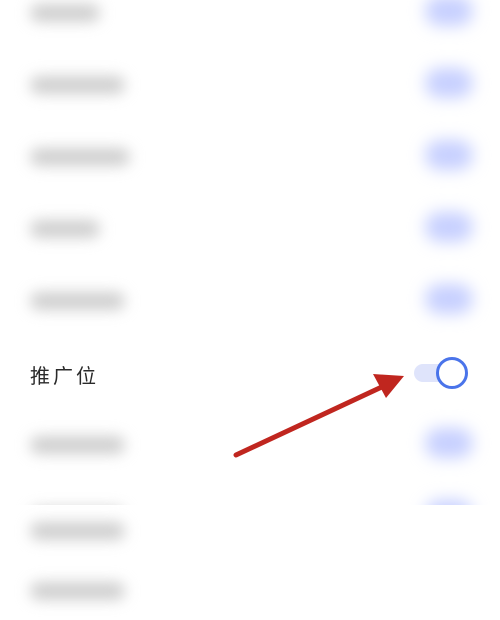  I want to click on setting-label: 推广位, so click(64, 376).